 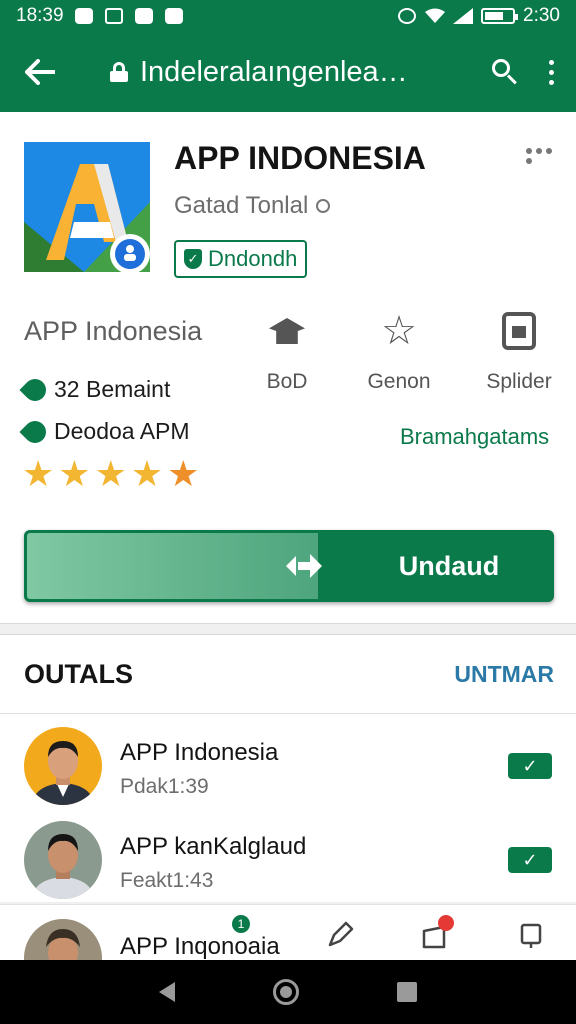 What do you see at coordinates (287, 352) in the screenshot?
I see `action-bod: BoD` at bounding box center [287, 352].